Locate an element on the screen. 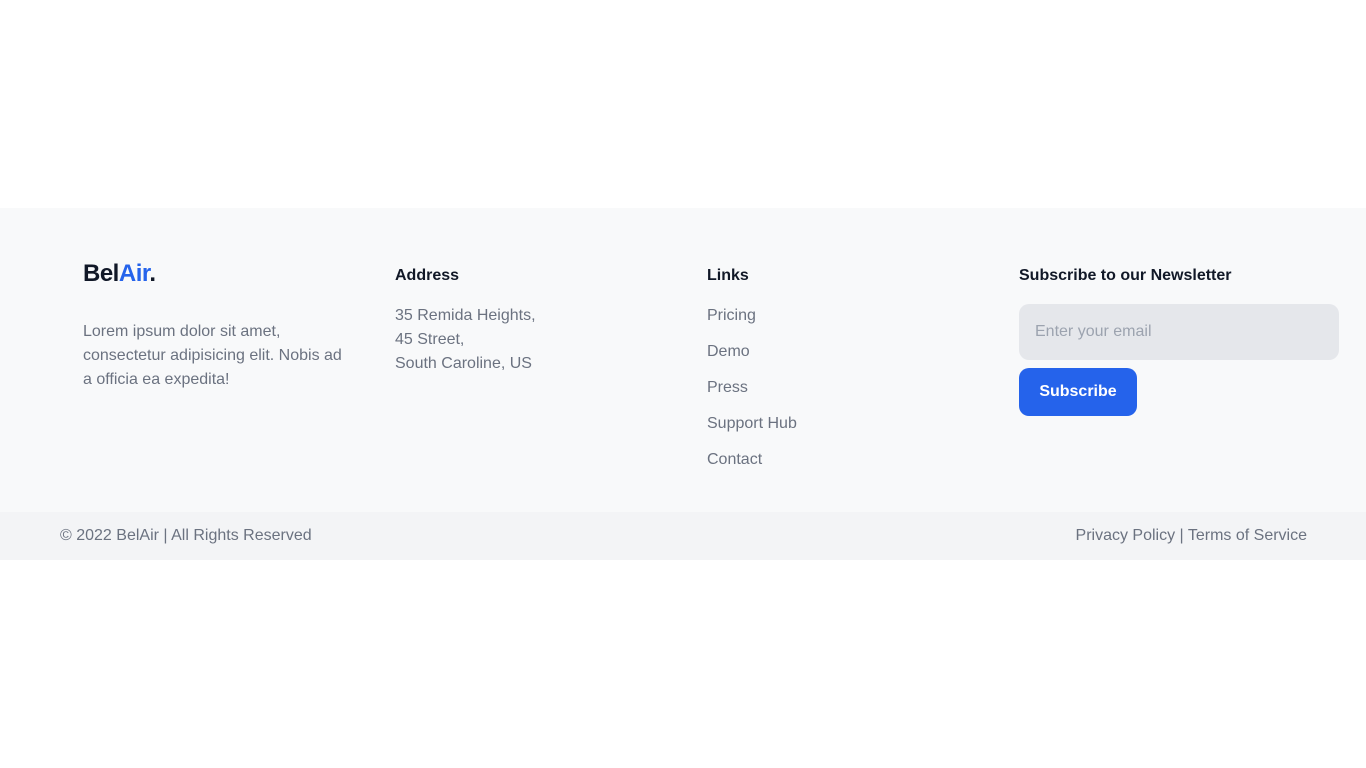 The width and height of the screenshot is (1366, 768). address-line: South Caroline, US is located at coordinates (463, 363).